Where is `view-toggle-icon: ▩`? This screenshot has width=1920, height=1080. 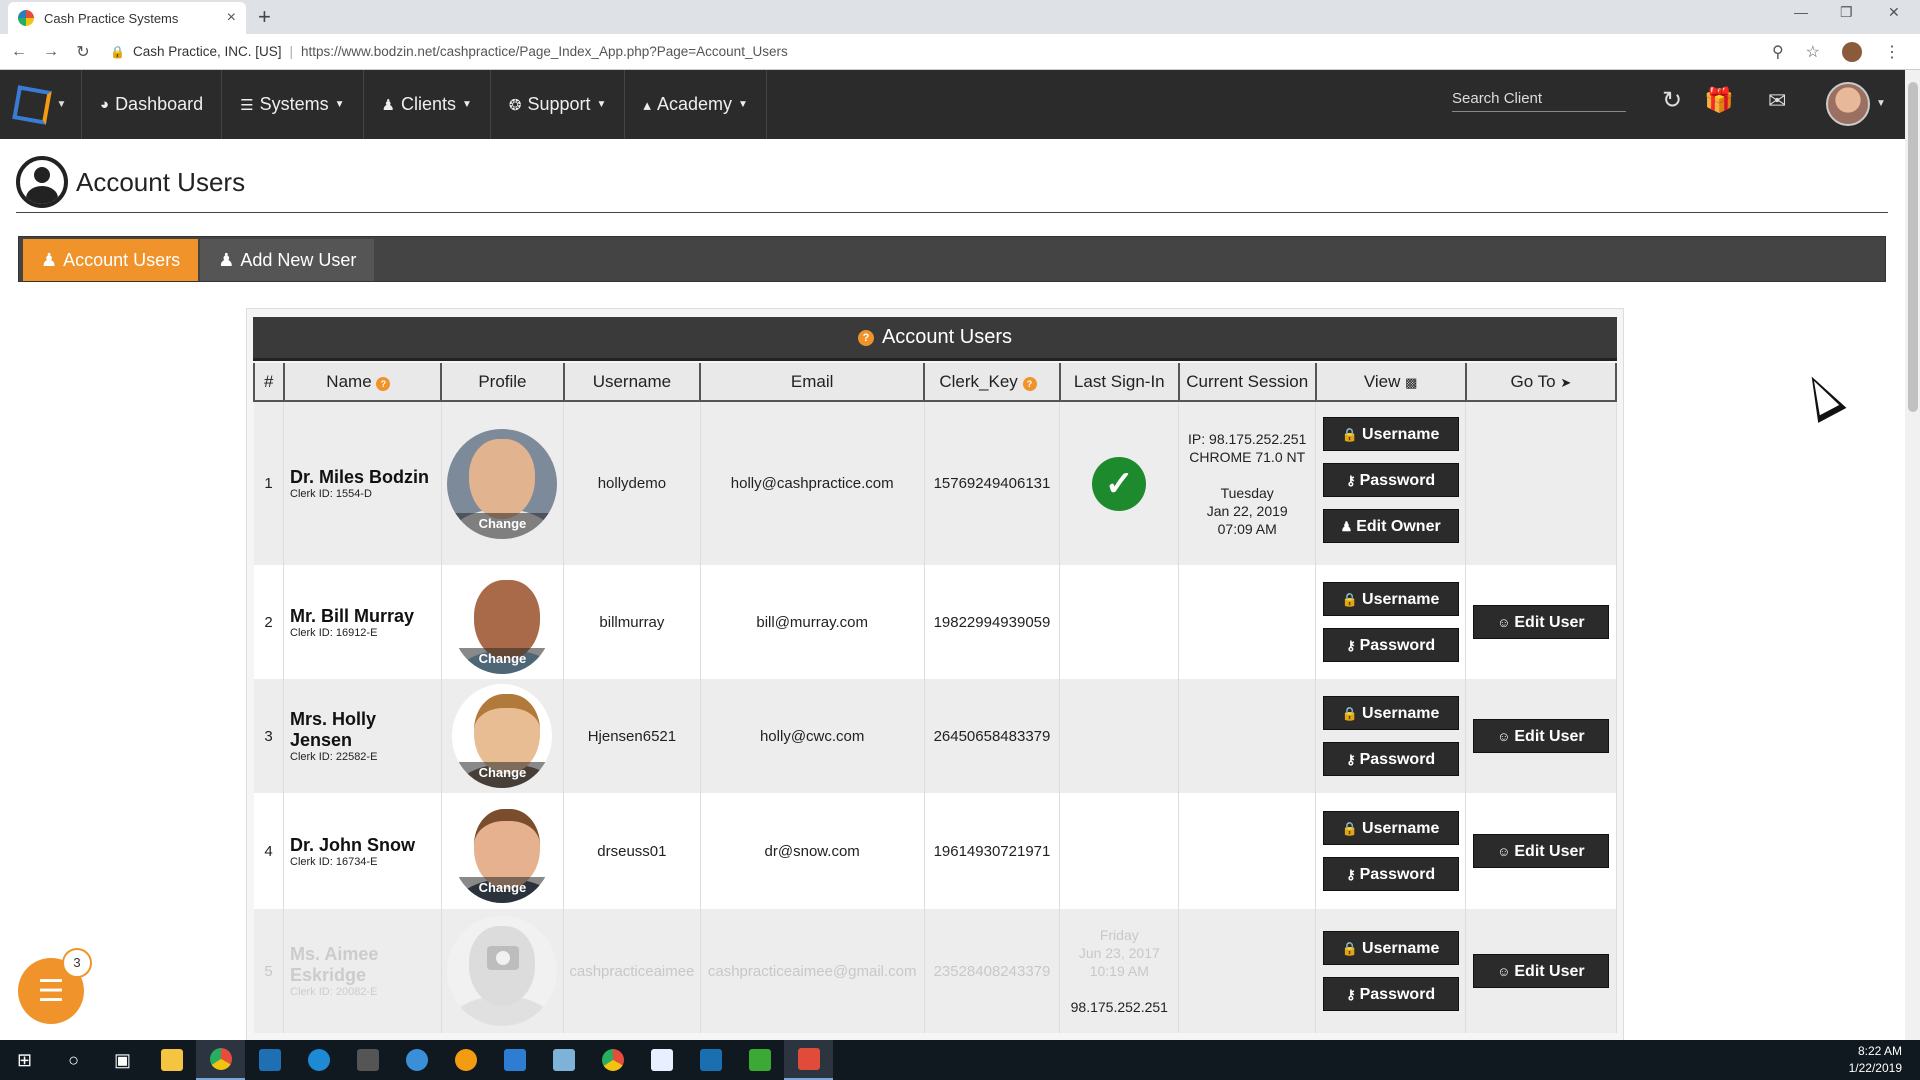
view-toggle-icon: ▩ is located at coordinates (1411, 382).